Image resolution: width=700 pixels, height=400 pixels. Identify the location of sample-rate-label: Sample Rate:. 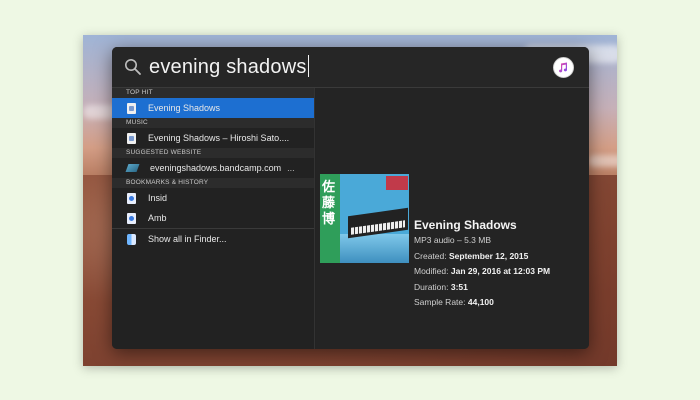
(440, 302).